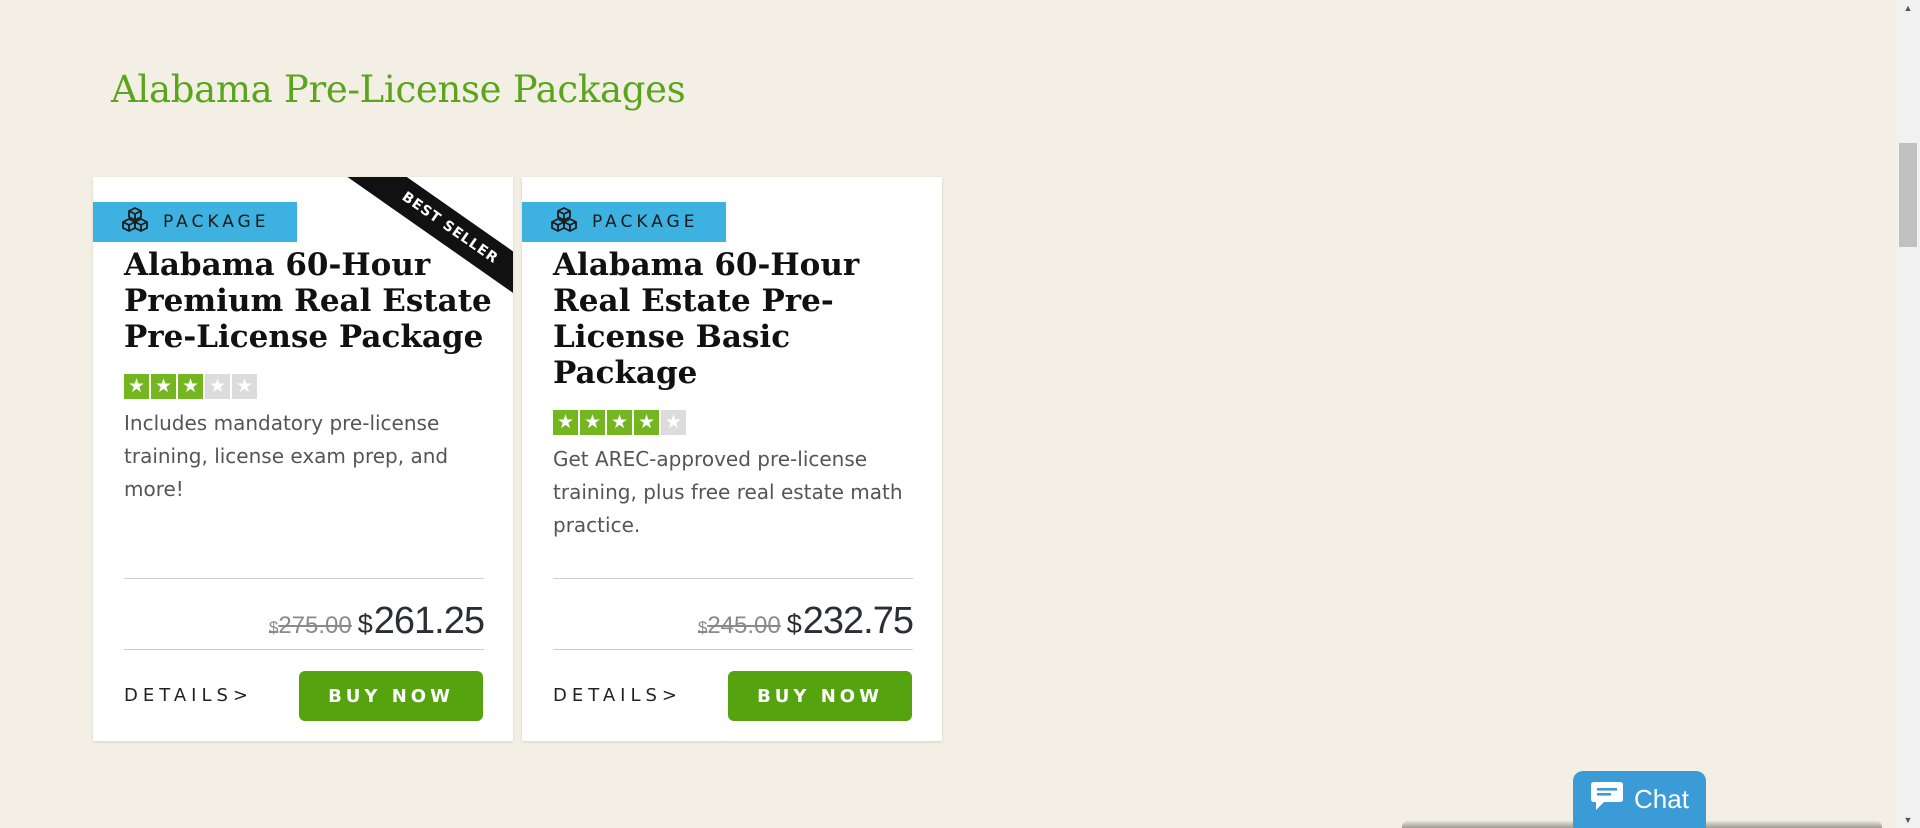 Image resolution: width=1920 pixels, height=828 pixels. Describe the element at coordinates (1908, 820) in the screenshot. I see `scroll-down-arrow-icon: ▼` at that location.